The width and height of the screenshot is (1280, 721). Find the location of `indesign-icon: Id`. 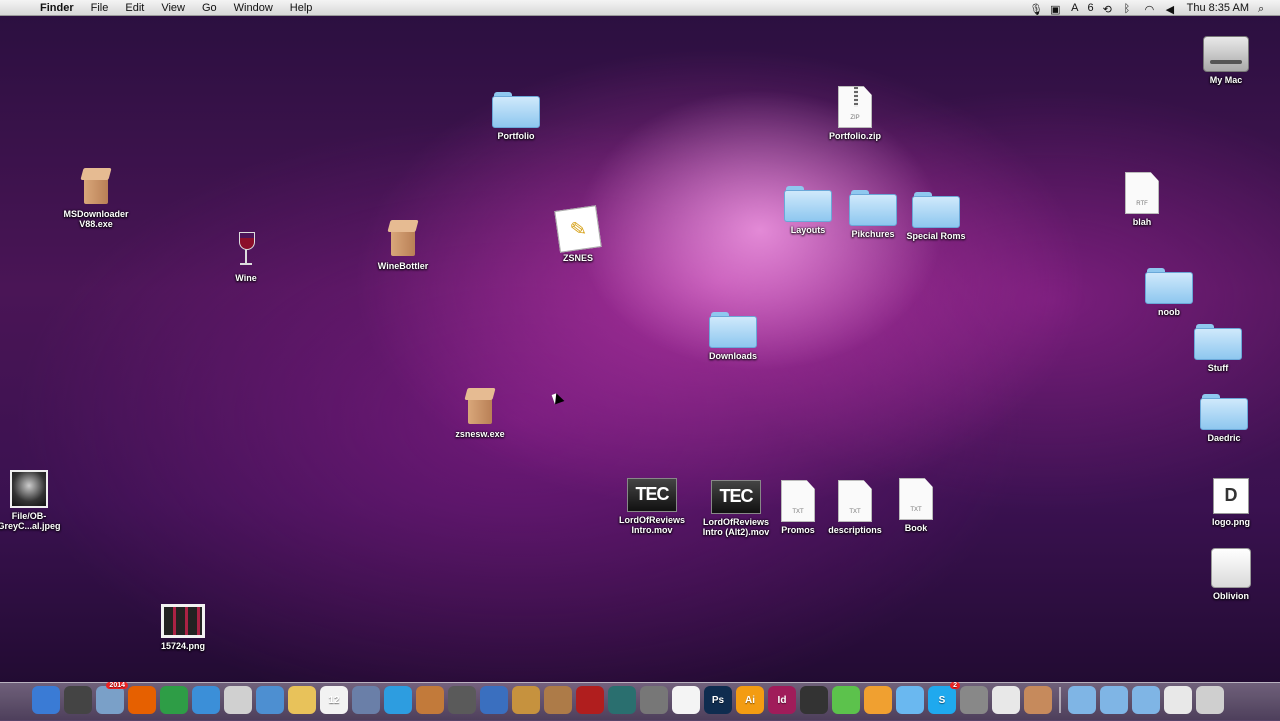

indesign-icon: Id is located at coordinates (782, 700).